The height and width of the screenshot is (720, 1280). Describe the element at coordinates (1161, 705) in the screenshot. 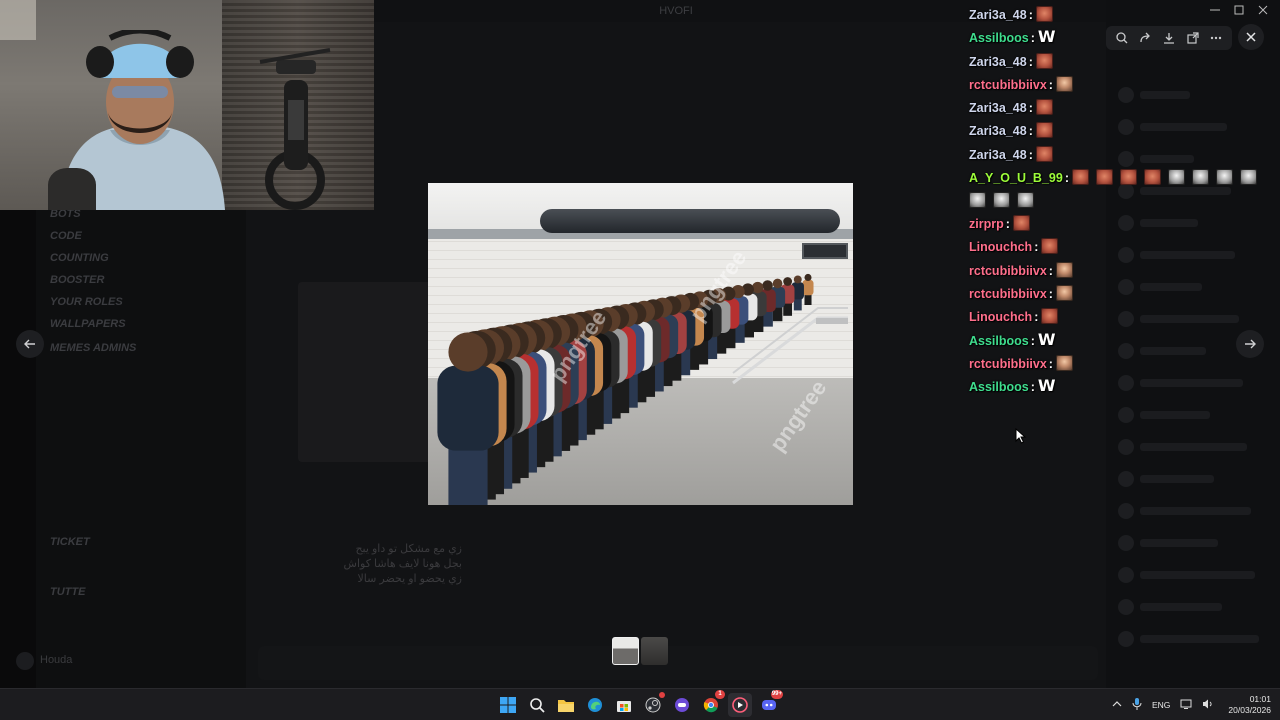

I see `language-indicator: ENG` at that location.